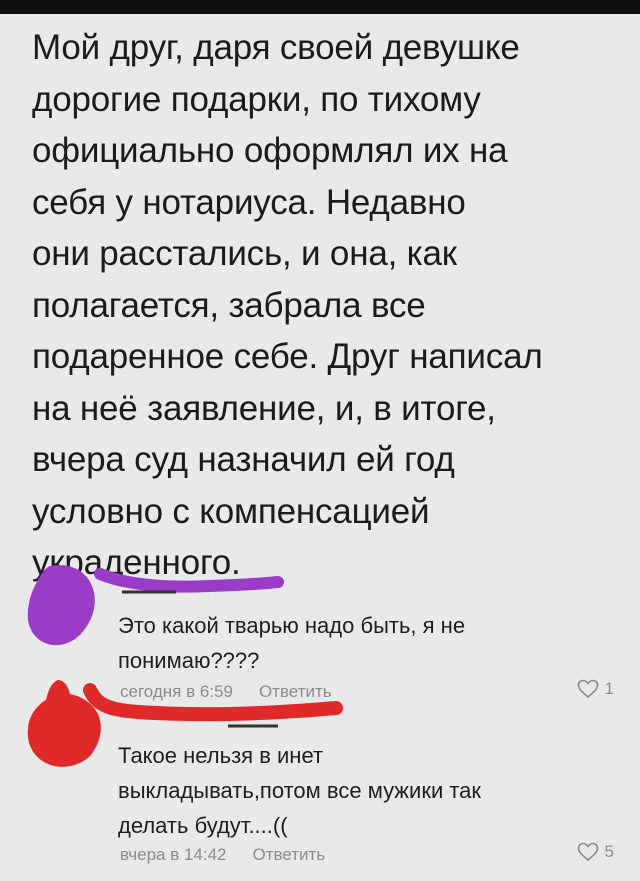  Describe the element at coordinates (256, 99) in the screenshot. I see `post-line: дорогие подарки, по тихому` at that location.